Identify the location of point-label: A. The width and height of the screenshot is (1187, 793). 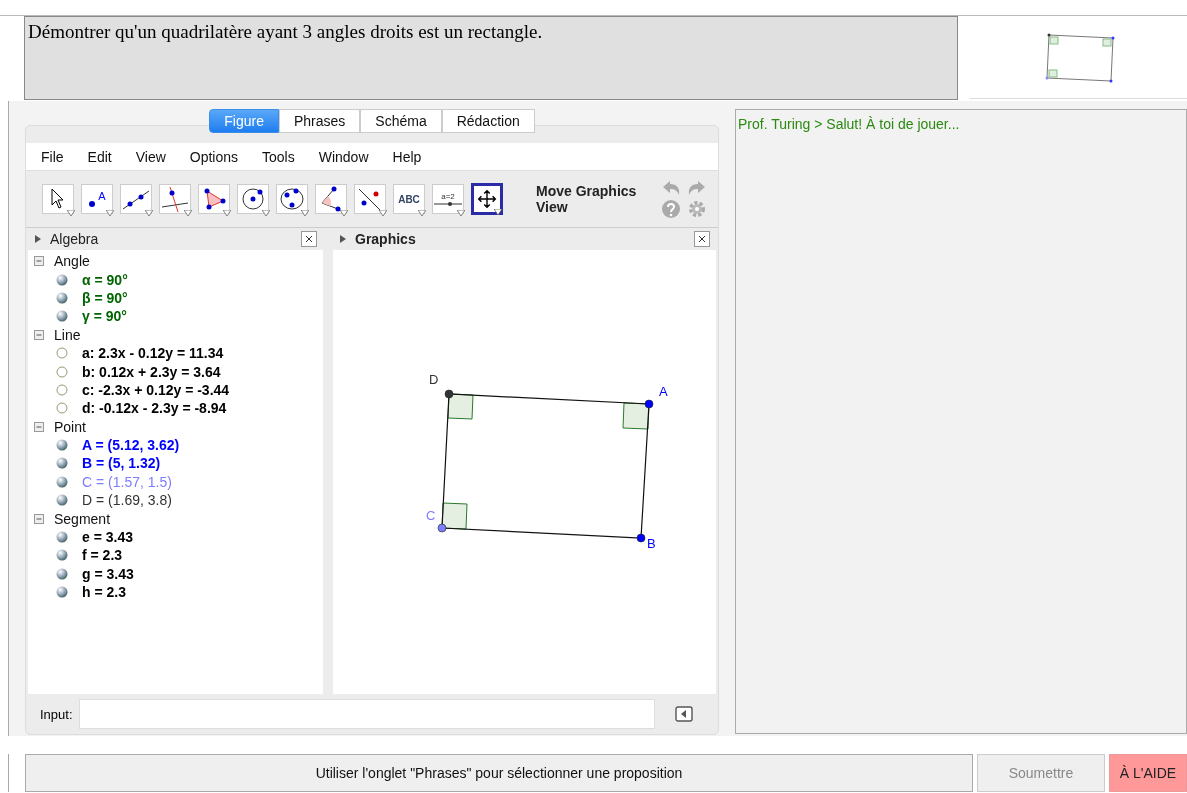
(663, 391).